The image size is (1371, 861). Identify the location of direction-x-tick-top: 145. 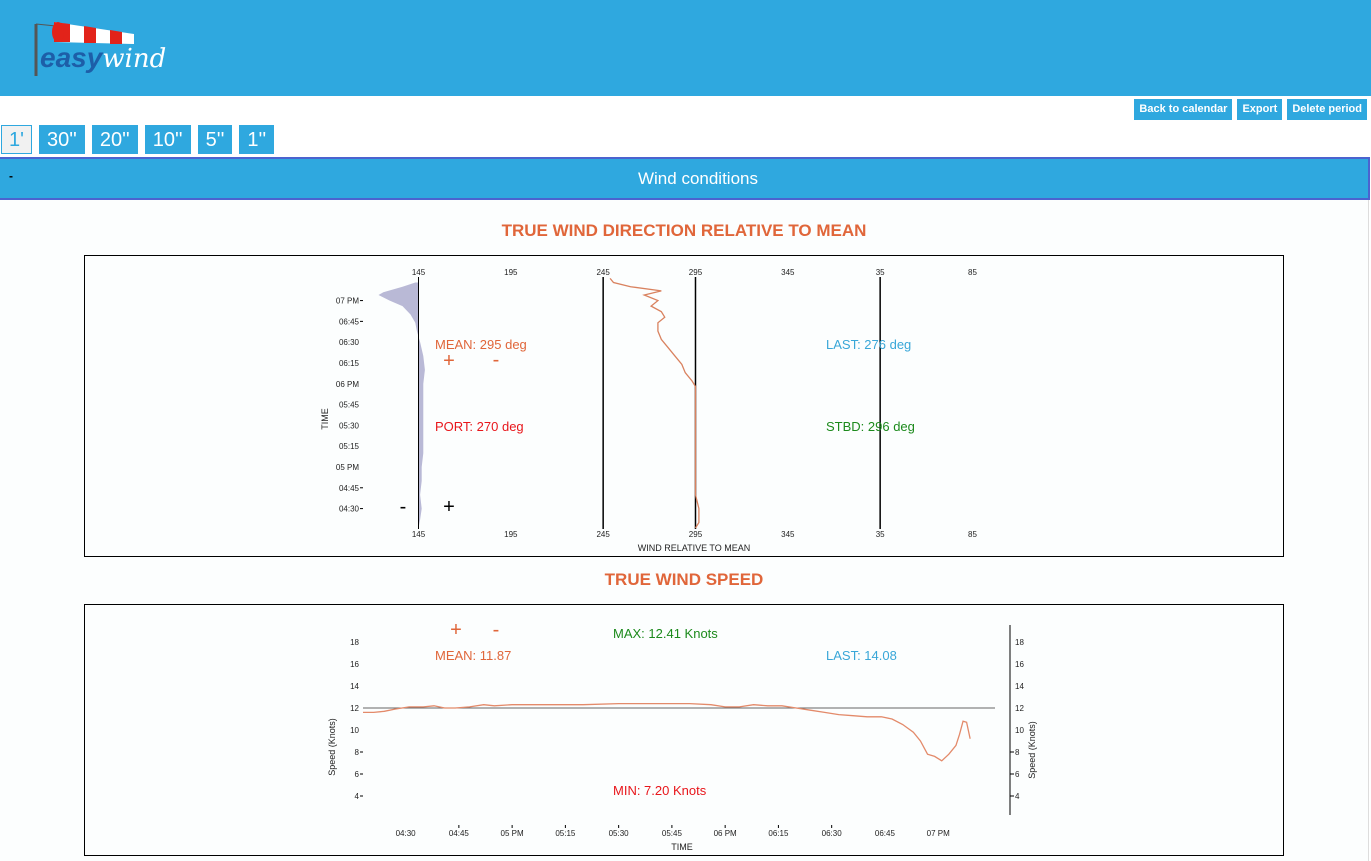
(419, 272).